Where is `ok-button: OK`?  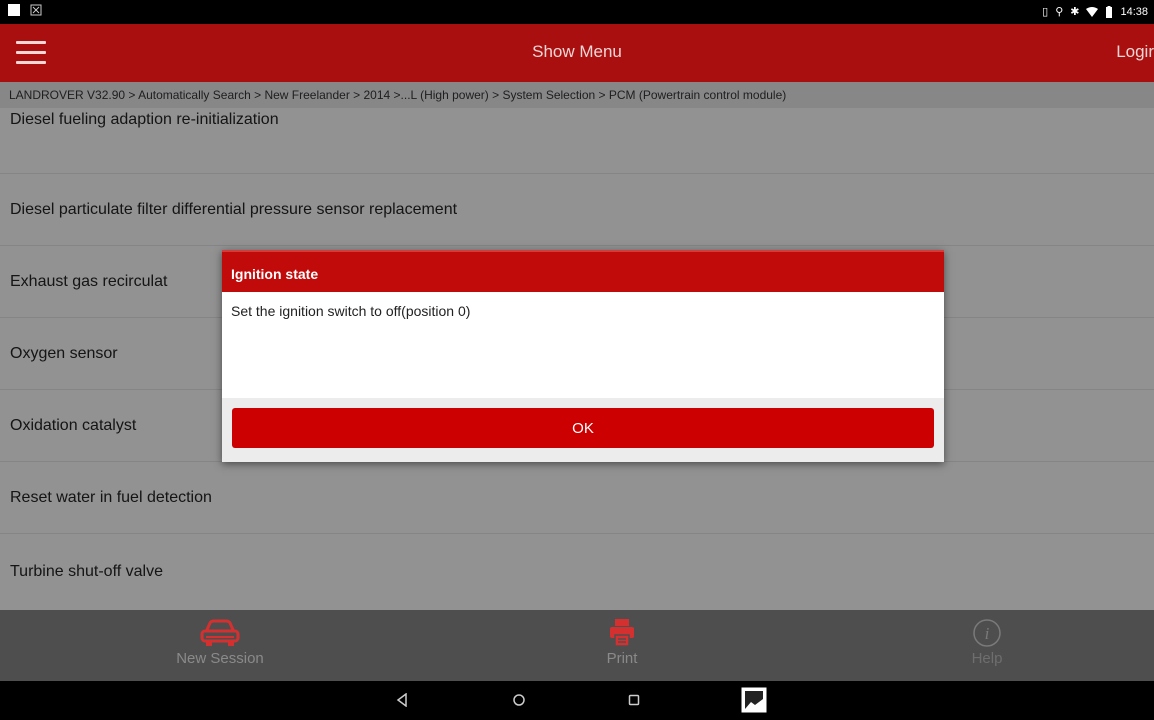
ok-button: OK is located at coordinates (583, 428).